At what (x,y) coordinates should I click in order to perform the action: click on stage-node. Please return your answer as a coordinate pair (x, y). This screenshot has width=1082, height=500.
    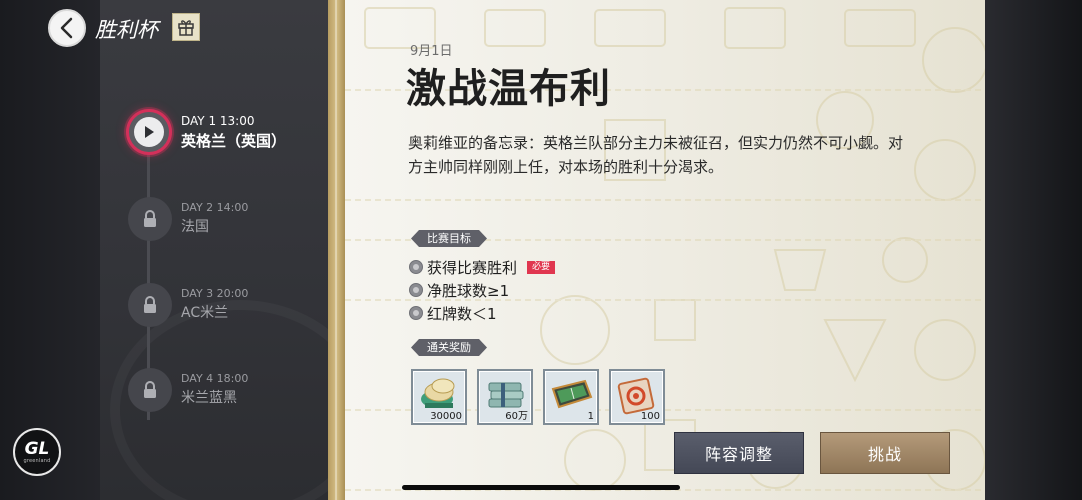
    Looking at the image, I should click on (149, 132).